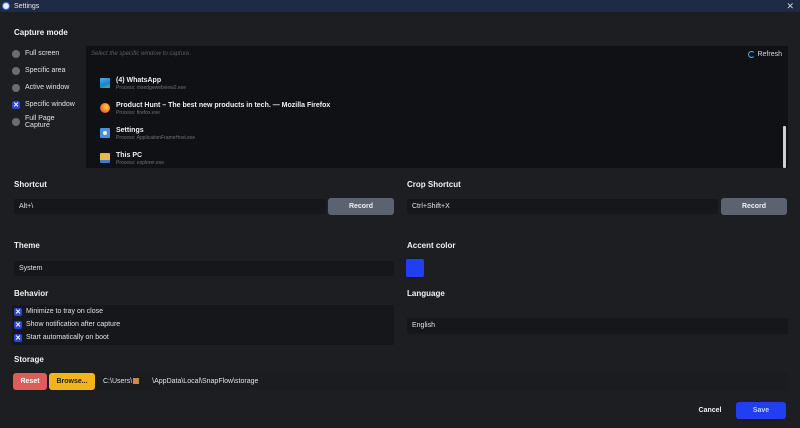 This screenshot has width=800, height=428. Describe the element at coordinates (431, 158) in the screenshot. I see `window-item: This PC Process: explorer.exe` at that location.